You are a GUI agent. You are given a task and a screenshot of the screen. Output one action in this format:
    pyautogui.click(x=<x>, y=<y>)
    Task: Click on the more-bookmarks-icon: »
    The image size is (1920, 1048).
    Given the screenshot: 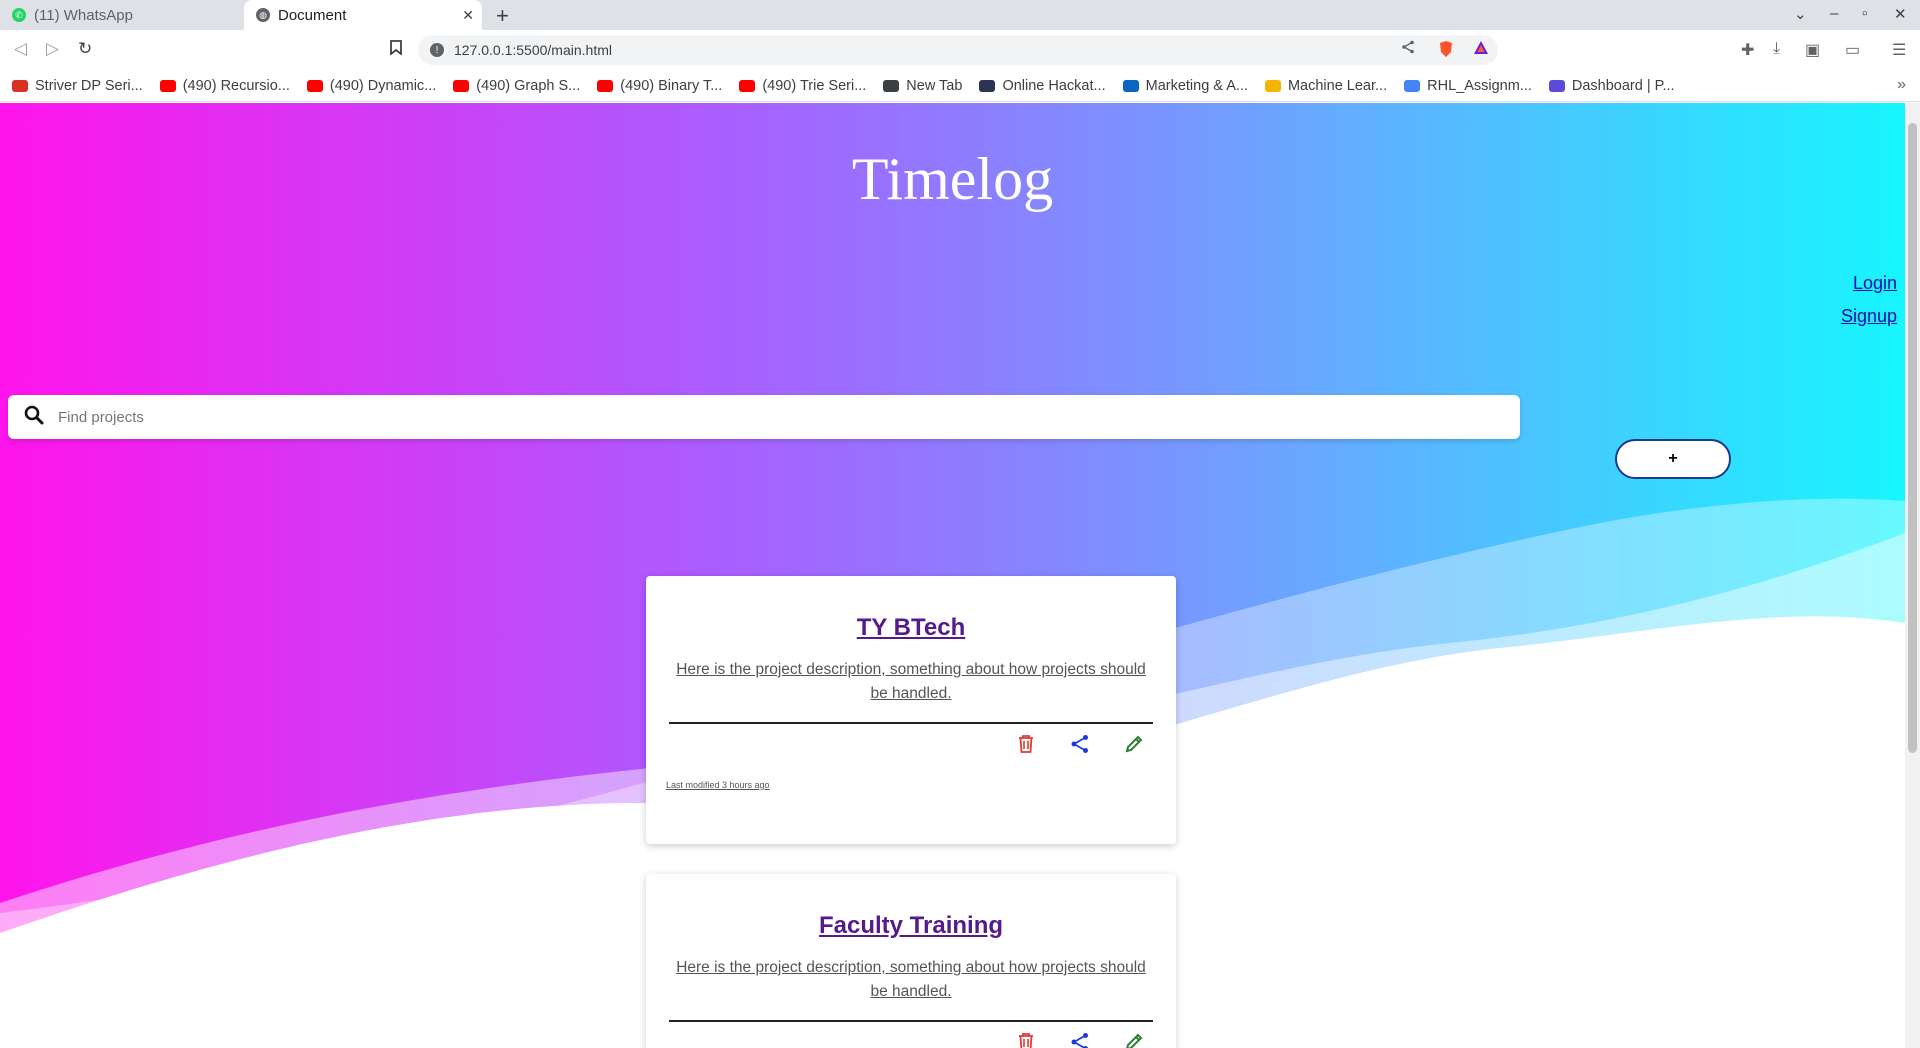 What is the action you would take?
    pyautogui.click(x=1901, y=85)
    